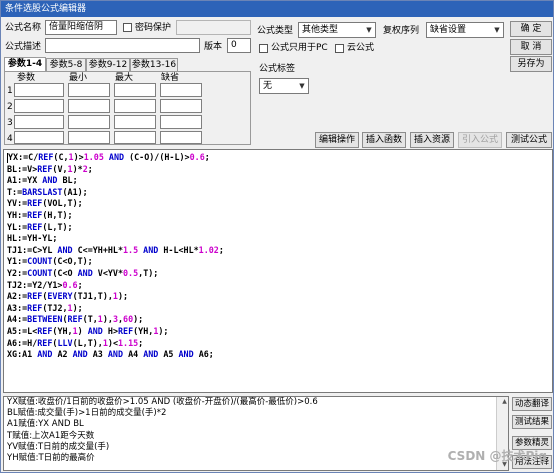 The height and width of the screenshot is (473, 554). What do you see at coordinates (39, 137) in the screenshot?
I see `param-4-name` at bounding box center [39, 137].